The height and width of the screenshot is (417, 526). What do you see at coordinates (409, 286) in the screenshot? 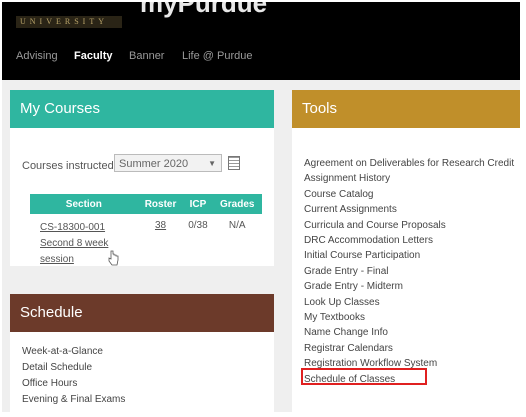
I see `tool-link: Grade Entry - Midterm` at bounding box center [409, 286].